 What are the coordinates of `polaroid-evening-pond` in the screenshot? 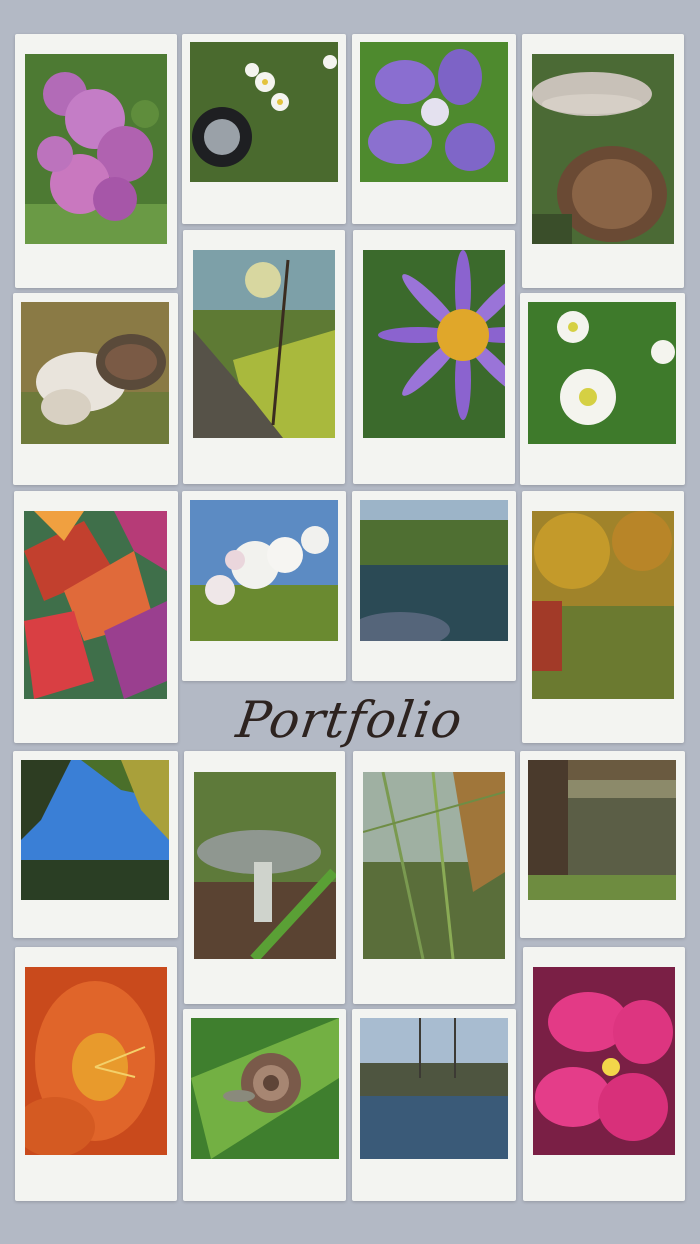 It's located at (434, 1105).